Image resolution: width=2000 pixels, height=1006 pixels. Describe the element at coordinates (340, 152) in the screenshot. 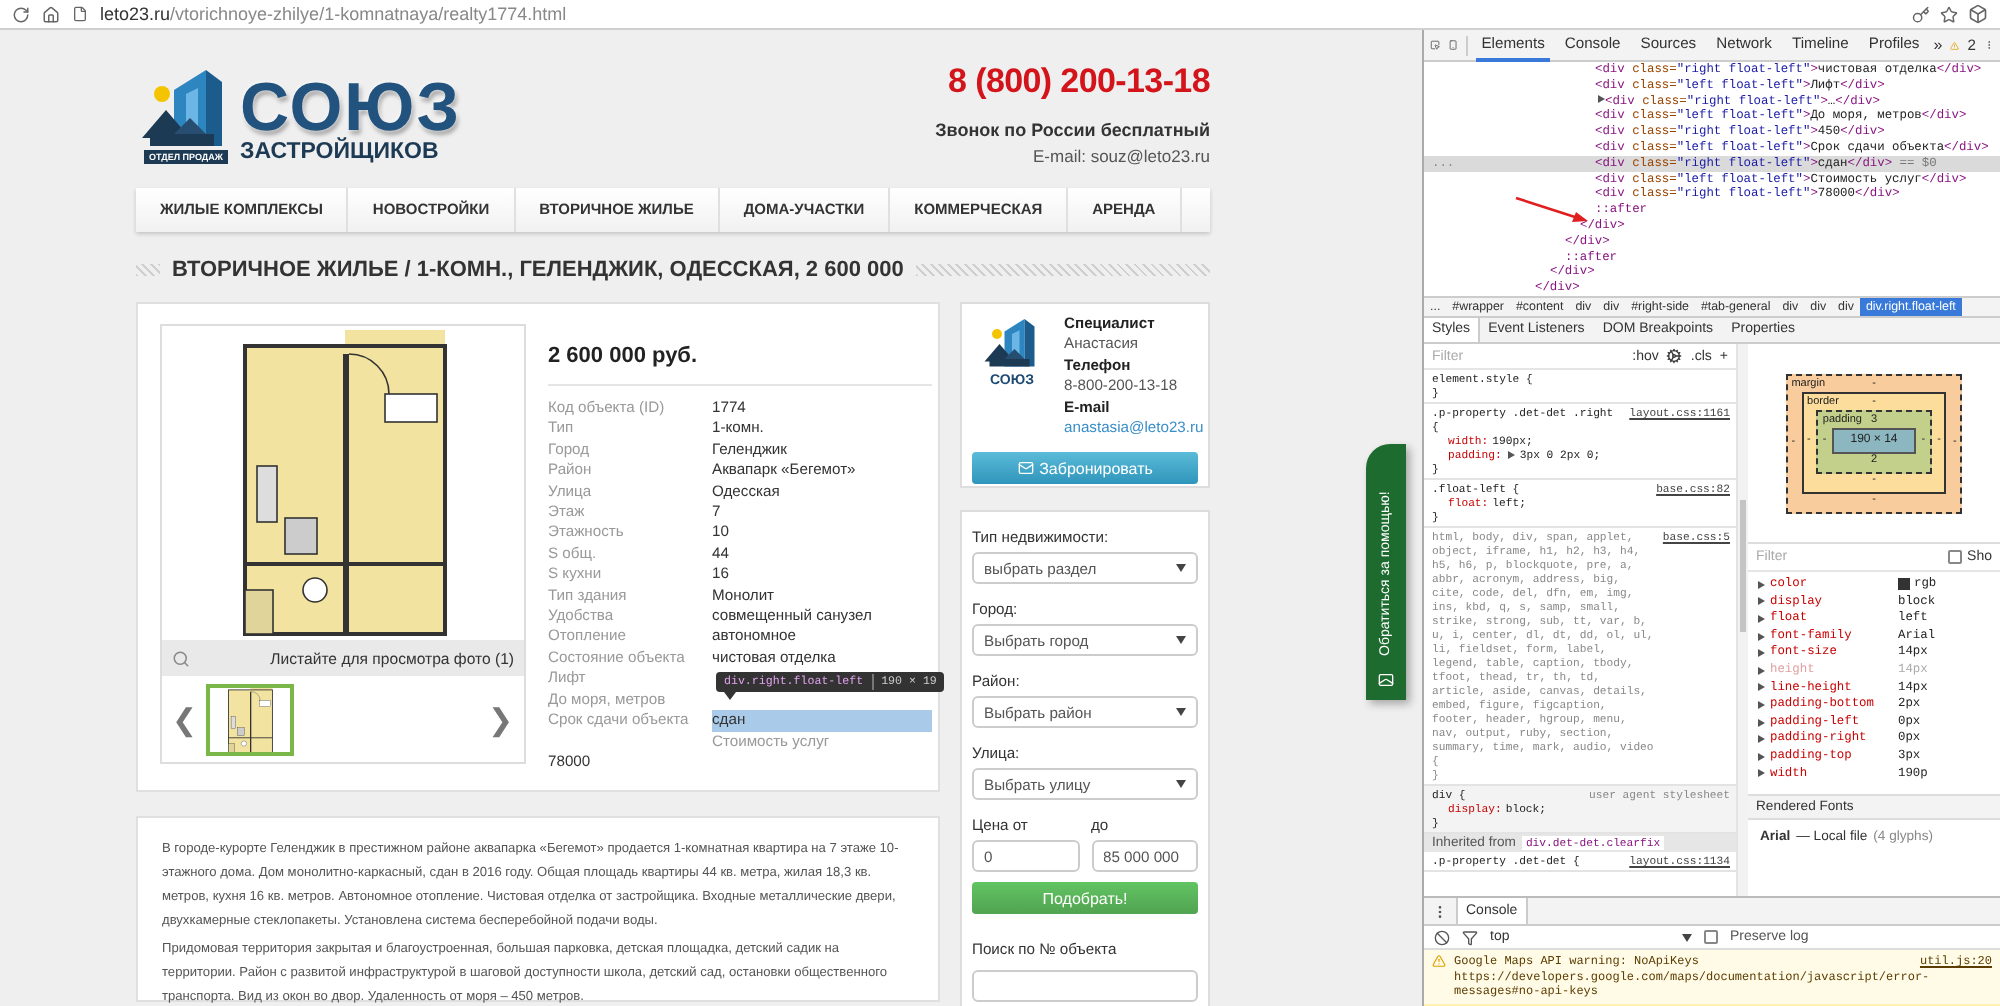

I see `logo-subtitle: ЗАСТРОЙЩИКОВ` at that location.